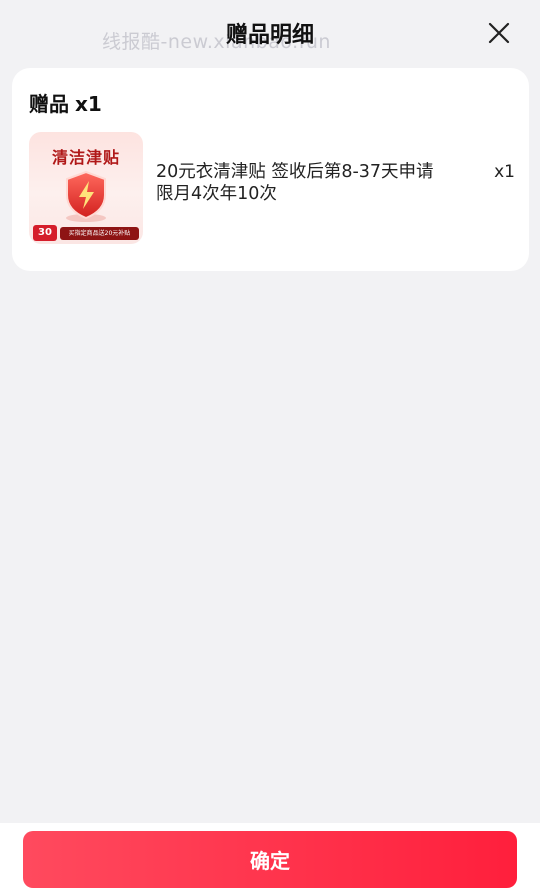  I want to click on gift-thumbnail: 清洁津贴 30 买指定商品送20元补贴, so click(86, 188).